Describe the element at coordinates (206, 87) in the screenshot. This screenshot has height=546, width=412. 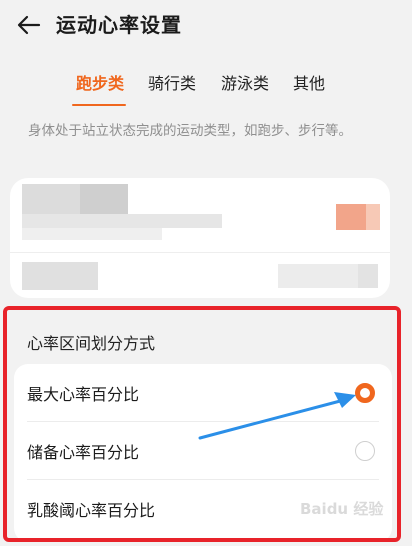
I see `sport-type-tabs: 跑步类 骑行类 游泳类 其他` at that location.